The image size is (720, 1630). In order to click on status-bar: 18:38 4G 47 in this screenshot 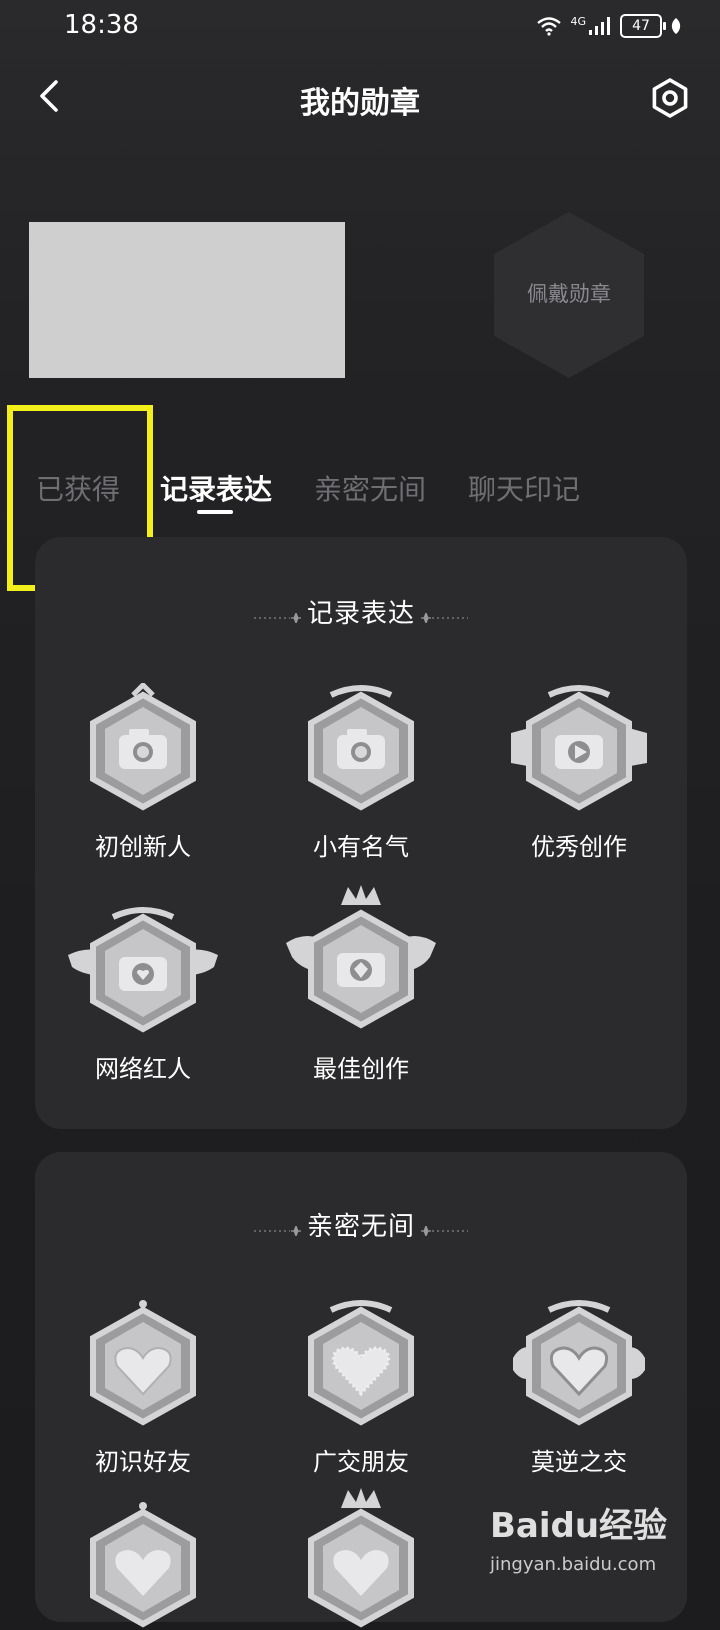, I will do `click(360, 27)`.